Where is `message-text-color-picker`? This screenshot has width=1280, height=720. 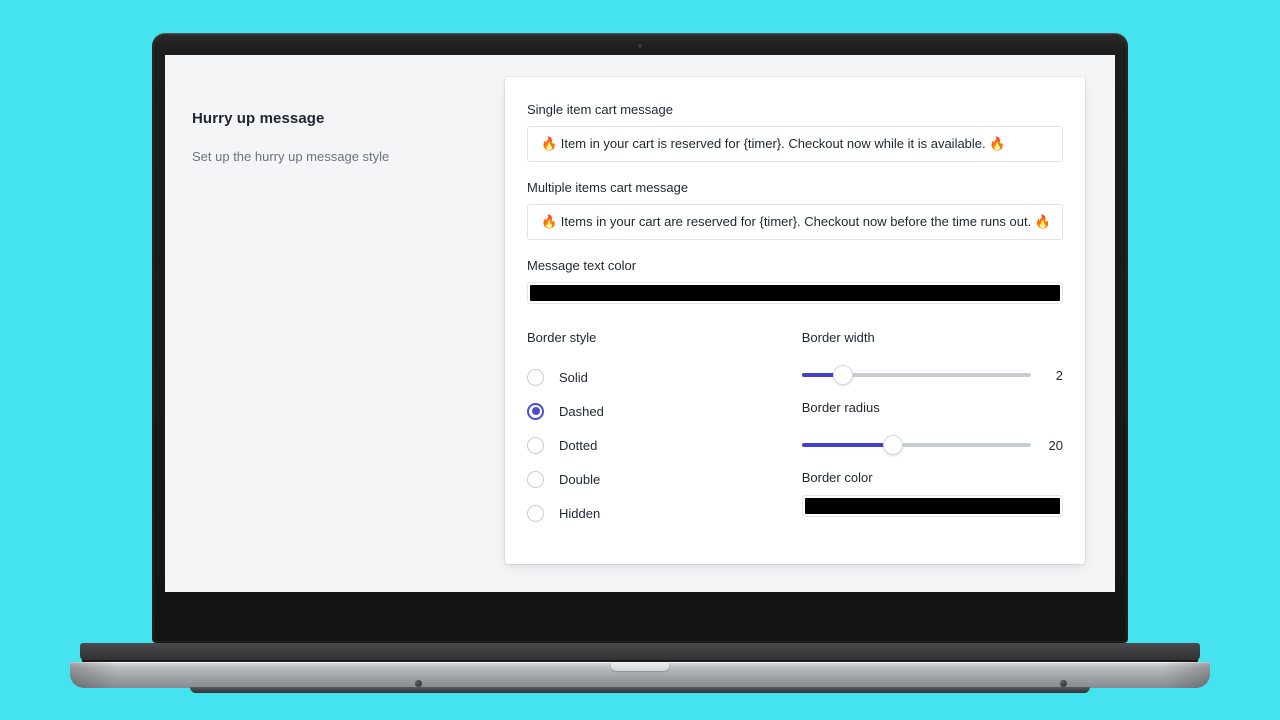
message-text-color-picker is located at coordinates (795, 293).